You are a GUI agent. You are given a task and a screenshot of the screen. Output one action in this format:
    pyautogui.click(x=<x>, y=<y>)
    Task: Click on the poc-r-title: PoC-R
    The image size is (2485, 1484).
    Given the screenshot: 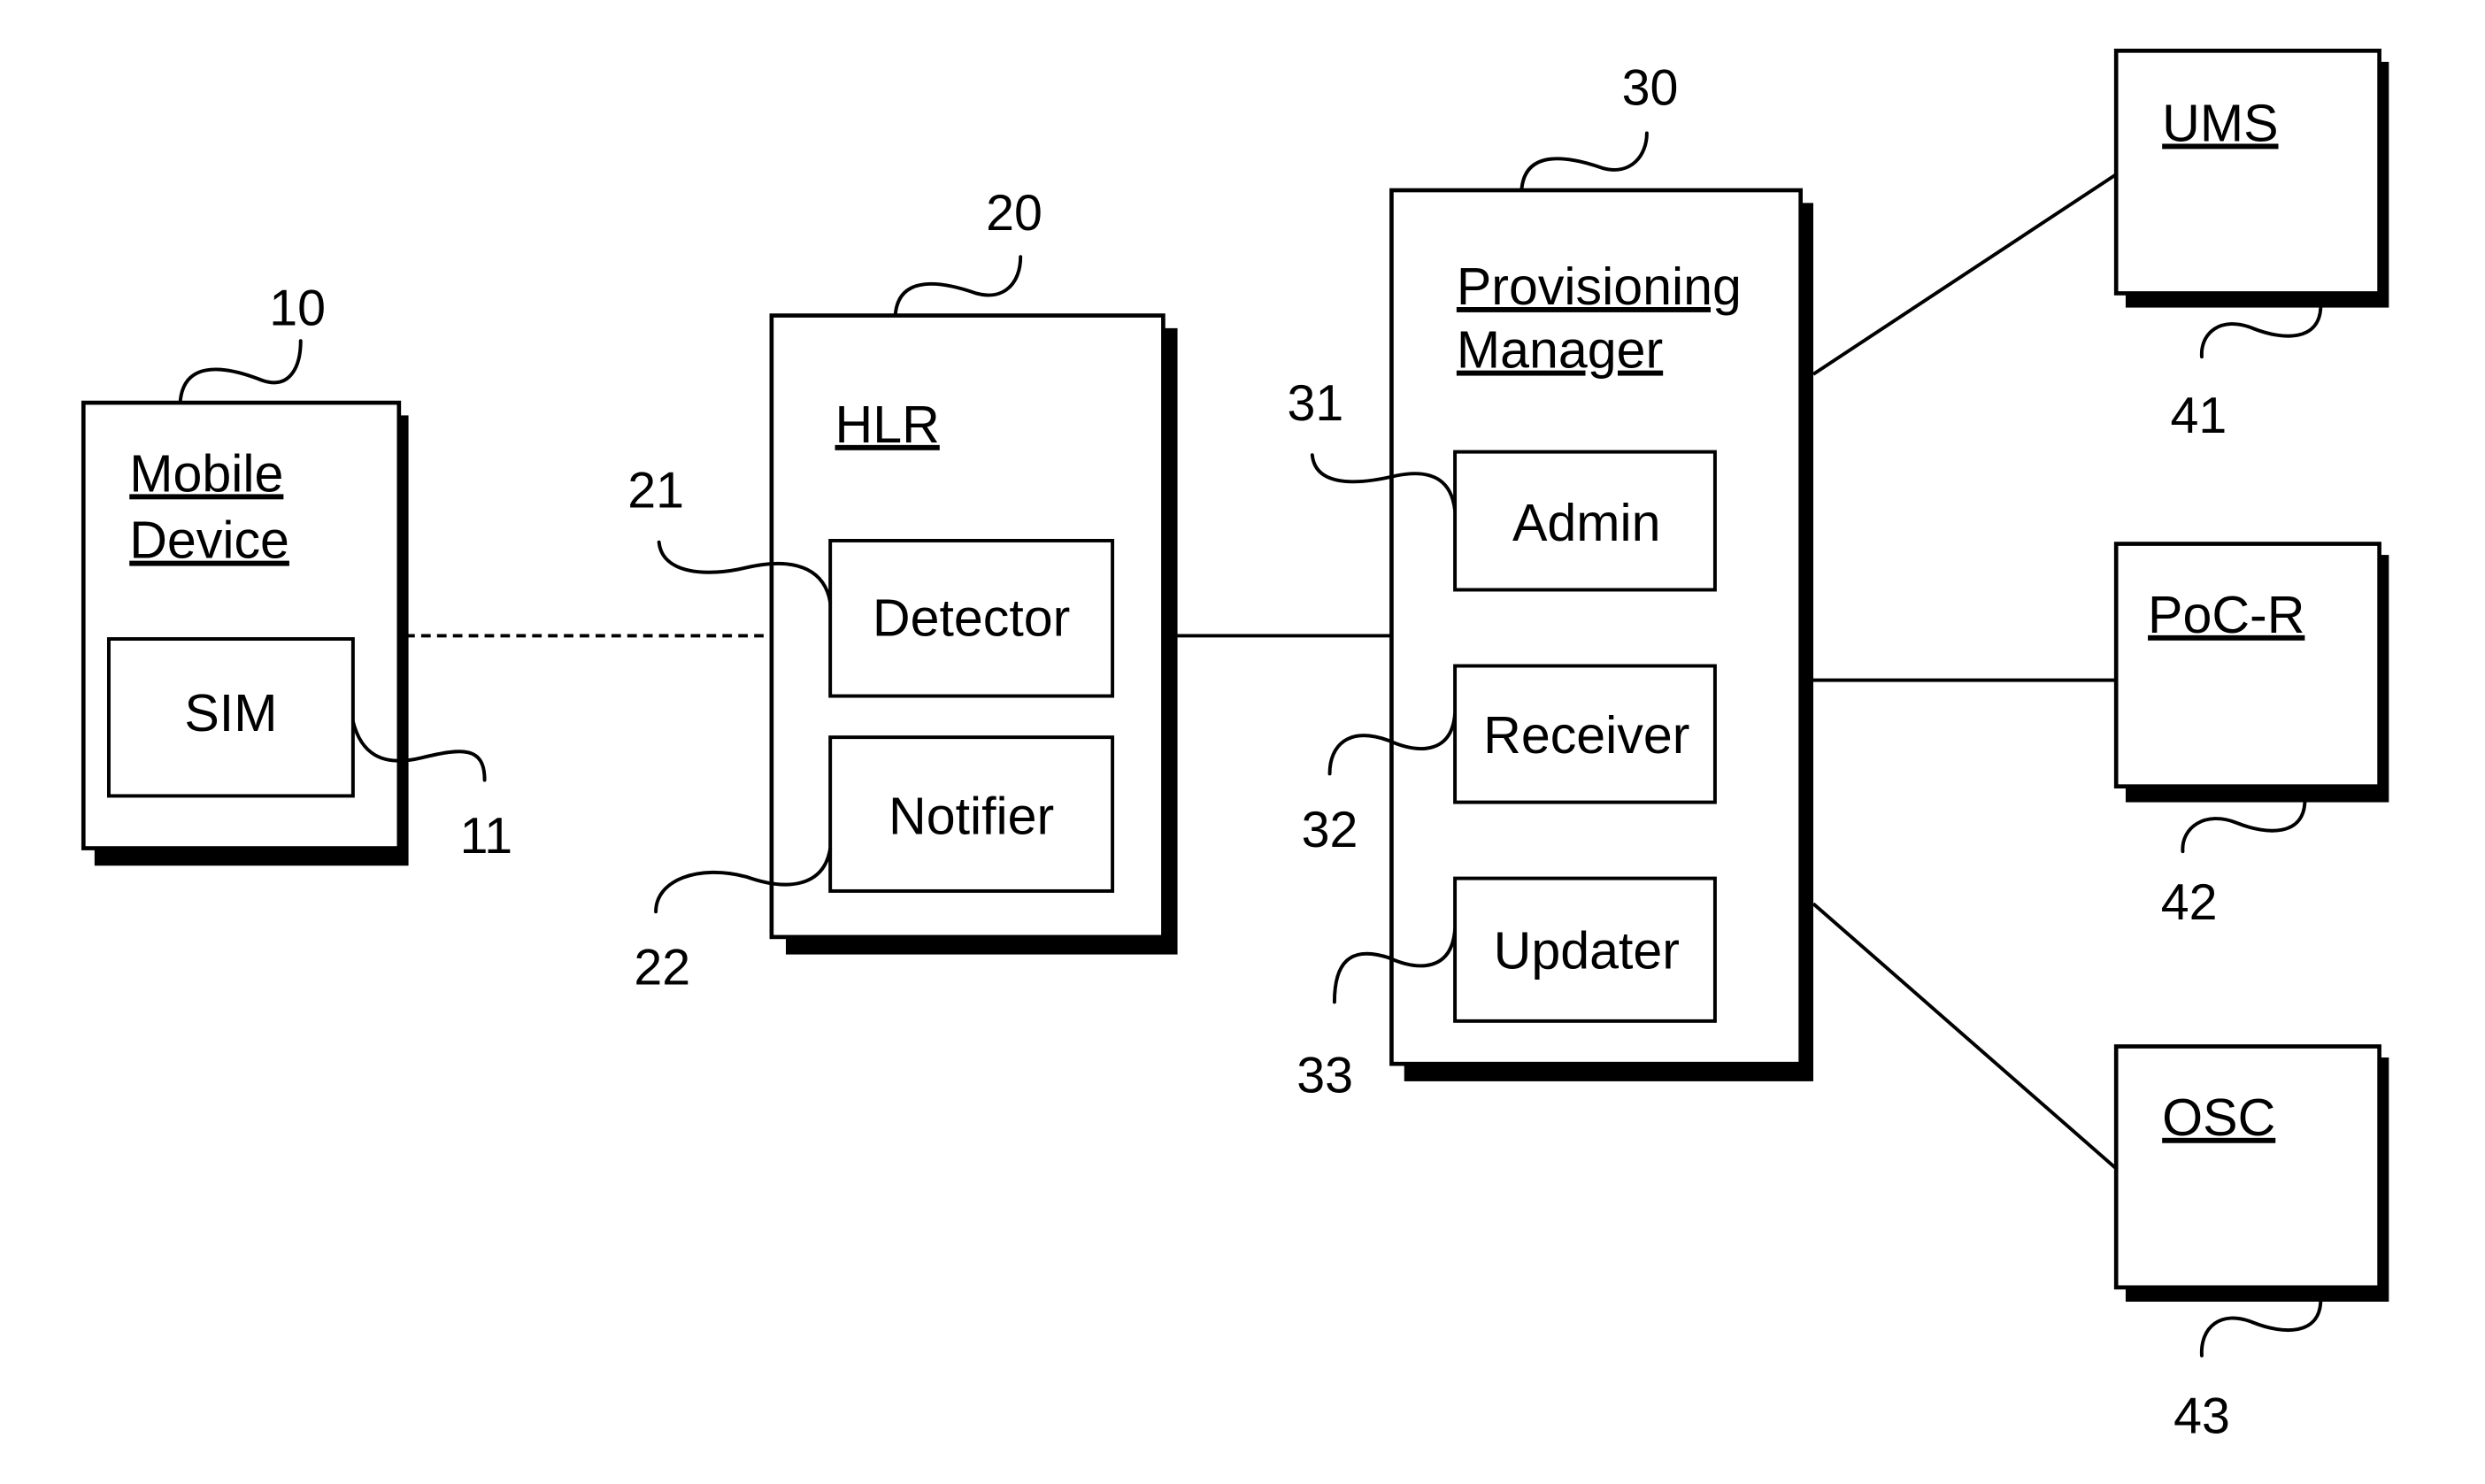 What is the action you would take?
    pyautogui.click(x=2226, y=614)
    